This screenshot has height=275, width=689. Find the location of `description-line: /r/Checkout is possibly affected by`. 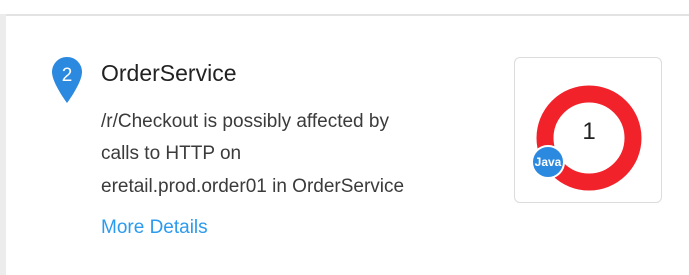

description-line: /r/Checkout is possibly affected by is located at coordinates (245, 121).